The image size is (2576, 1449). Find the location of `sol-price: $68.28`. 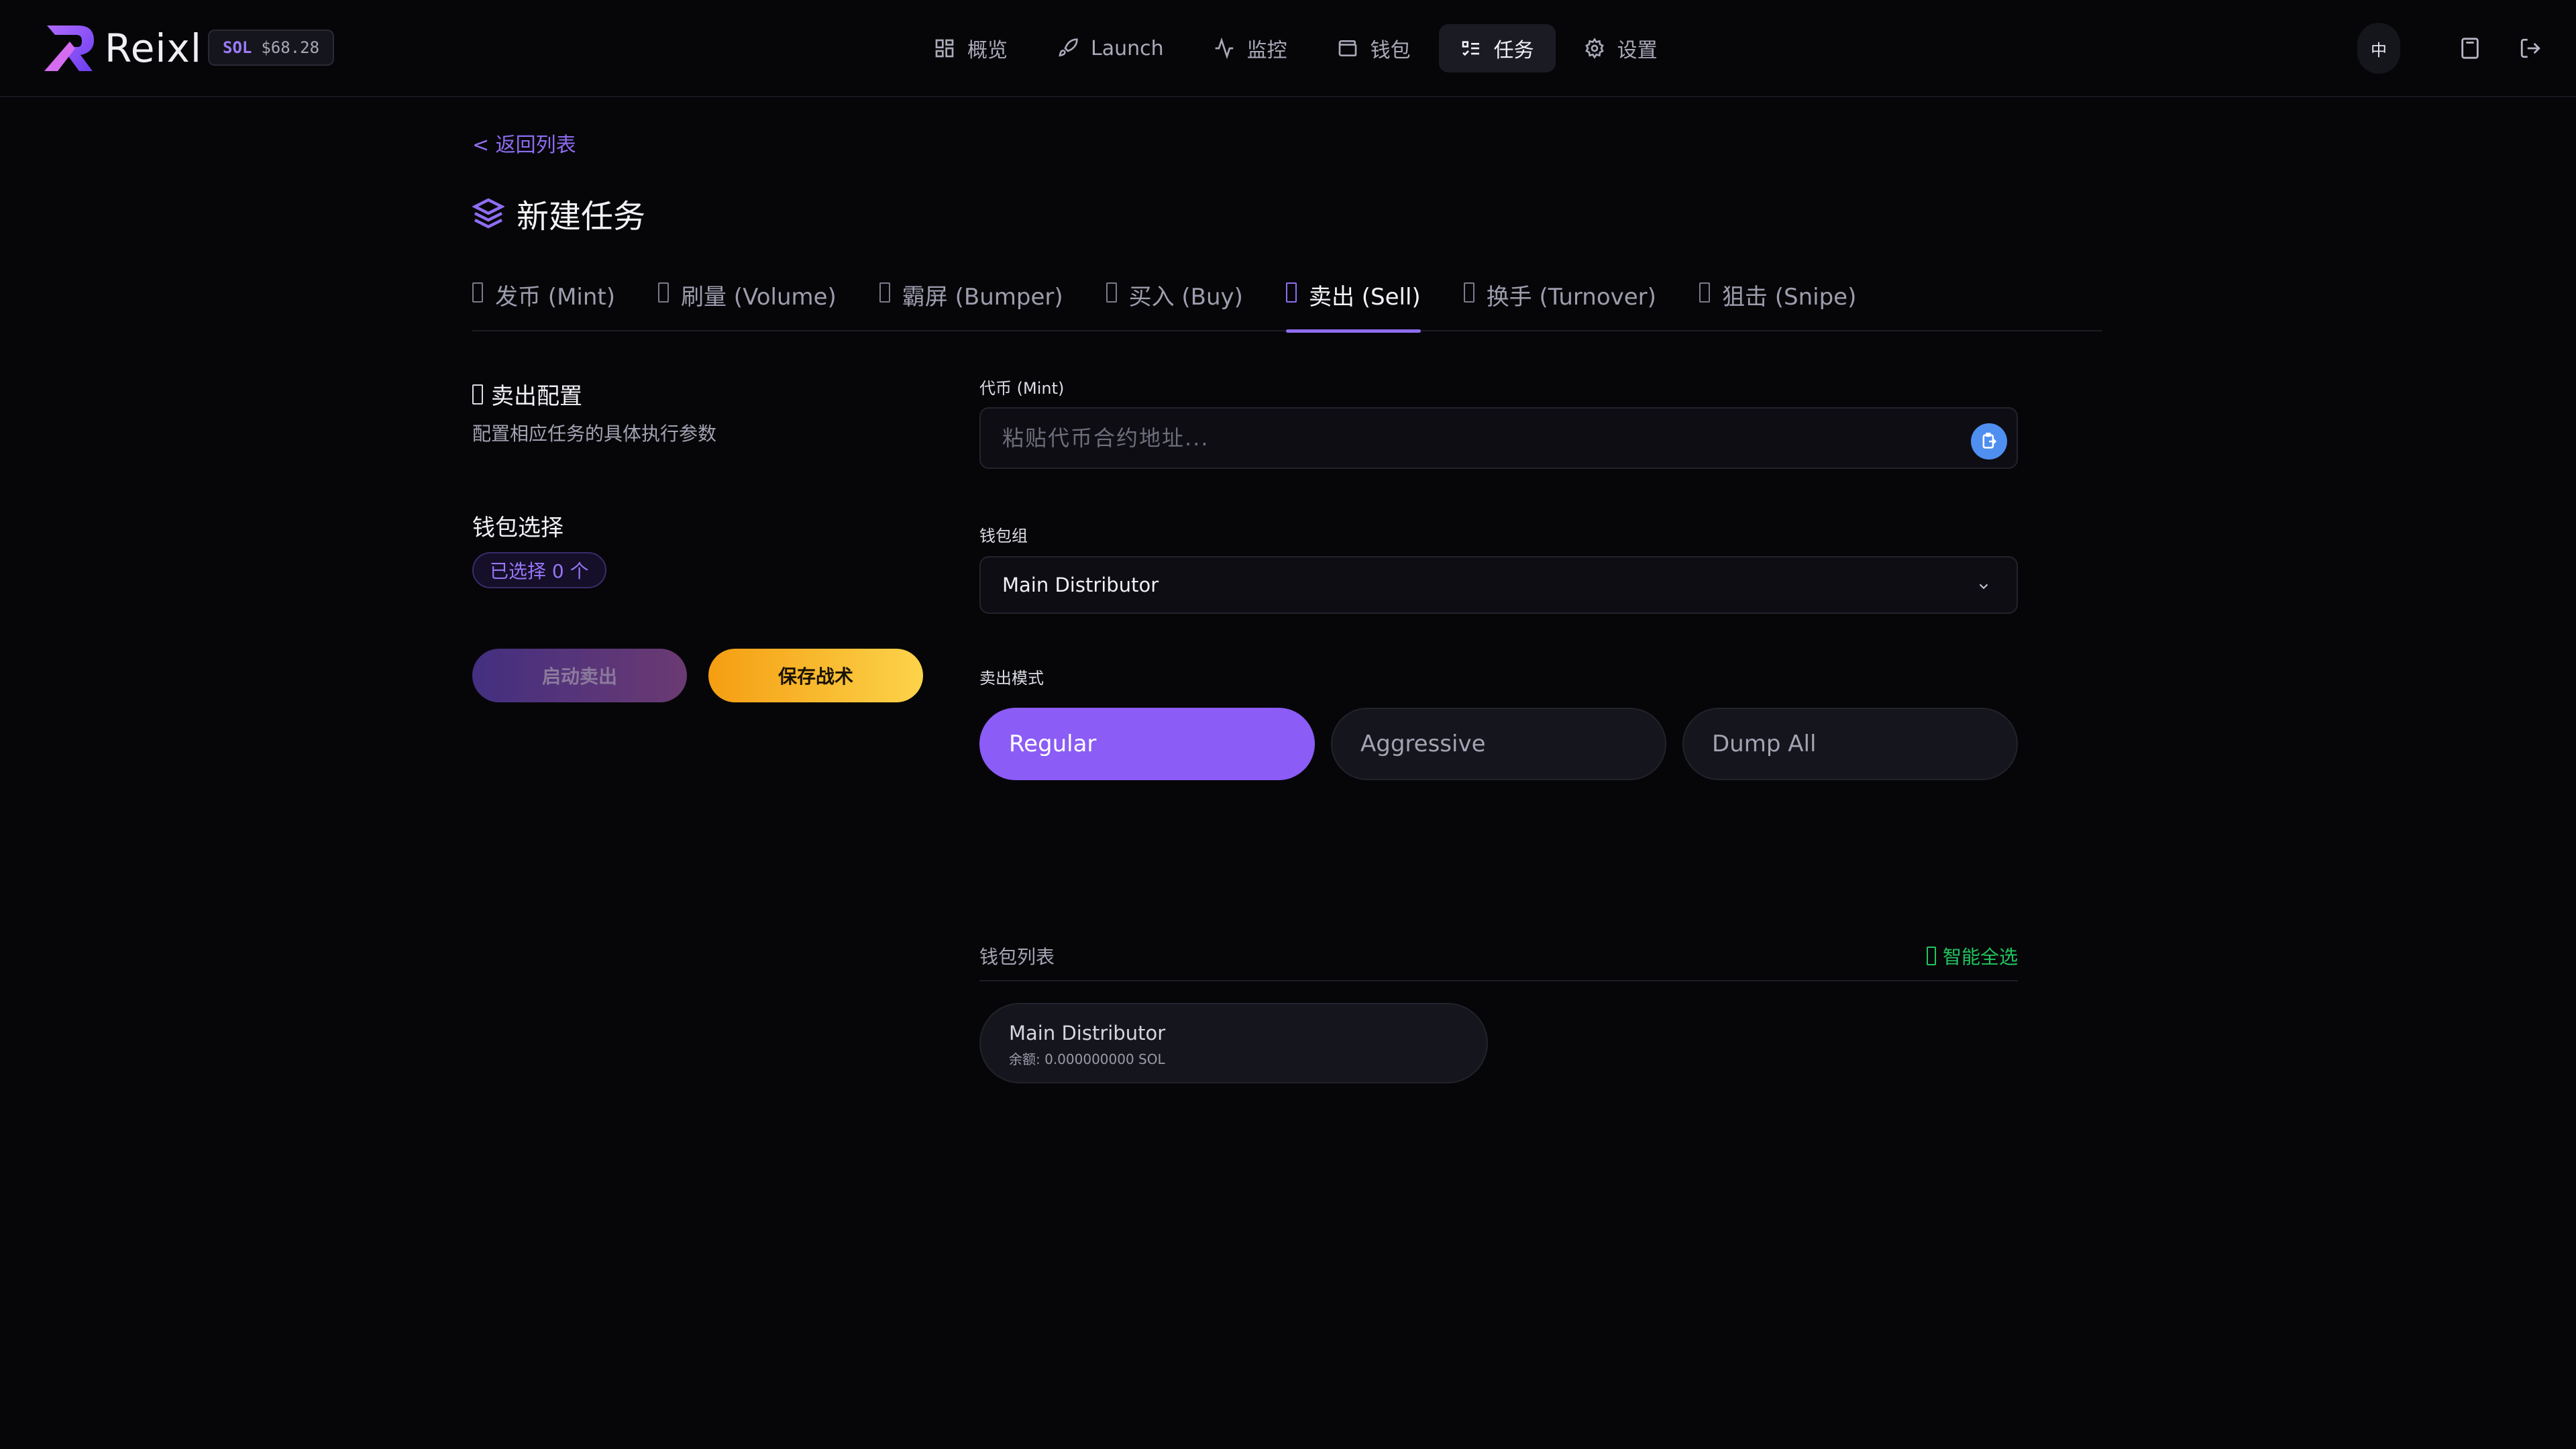

sol-price: $68.28 is located at coordinates (290, 47).